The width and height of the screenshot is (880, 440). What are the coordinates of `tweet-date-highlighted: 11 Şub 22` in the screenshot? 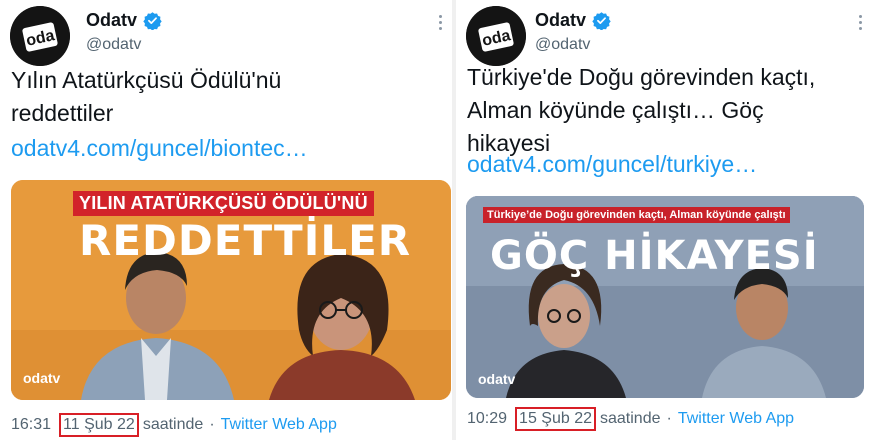 It's located at (99, 425).